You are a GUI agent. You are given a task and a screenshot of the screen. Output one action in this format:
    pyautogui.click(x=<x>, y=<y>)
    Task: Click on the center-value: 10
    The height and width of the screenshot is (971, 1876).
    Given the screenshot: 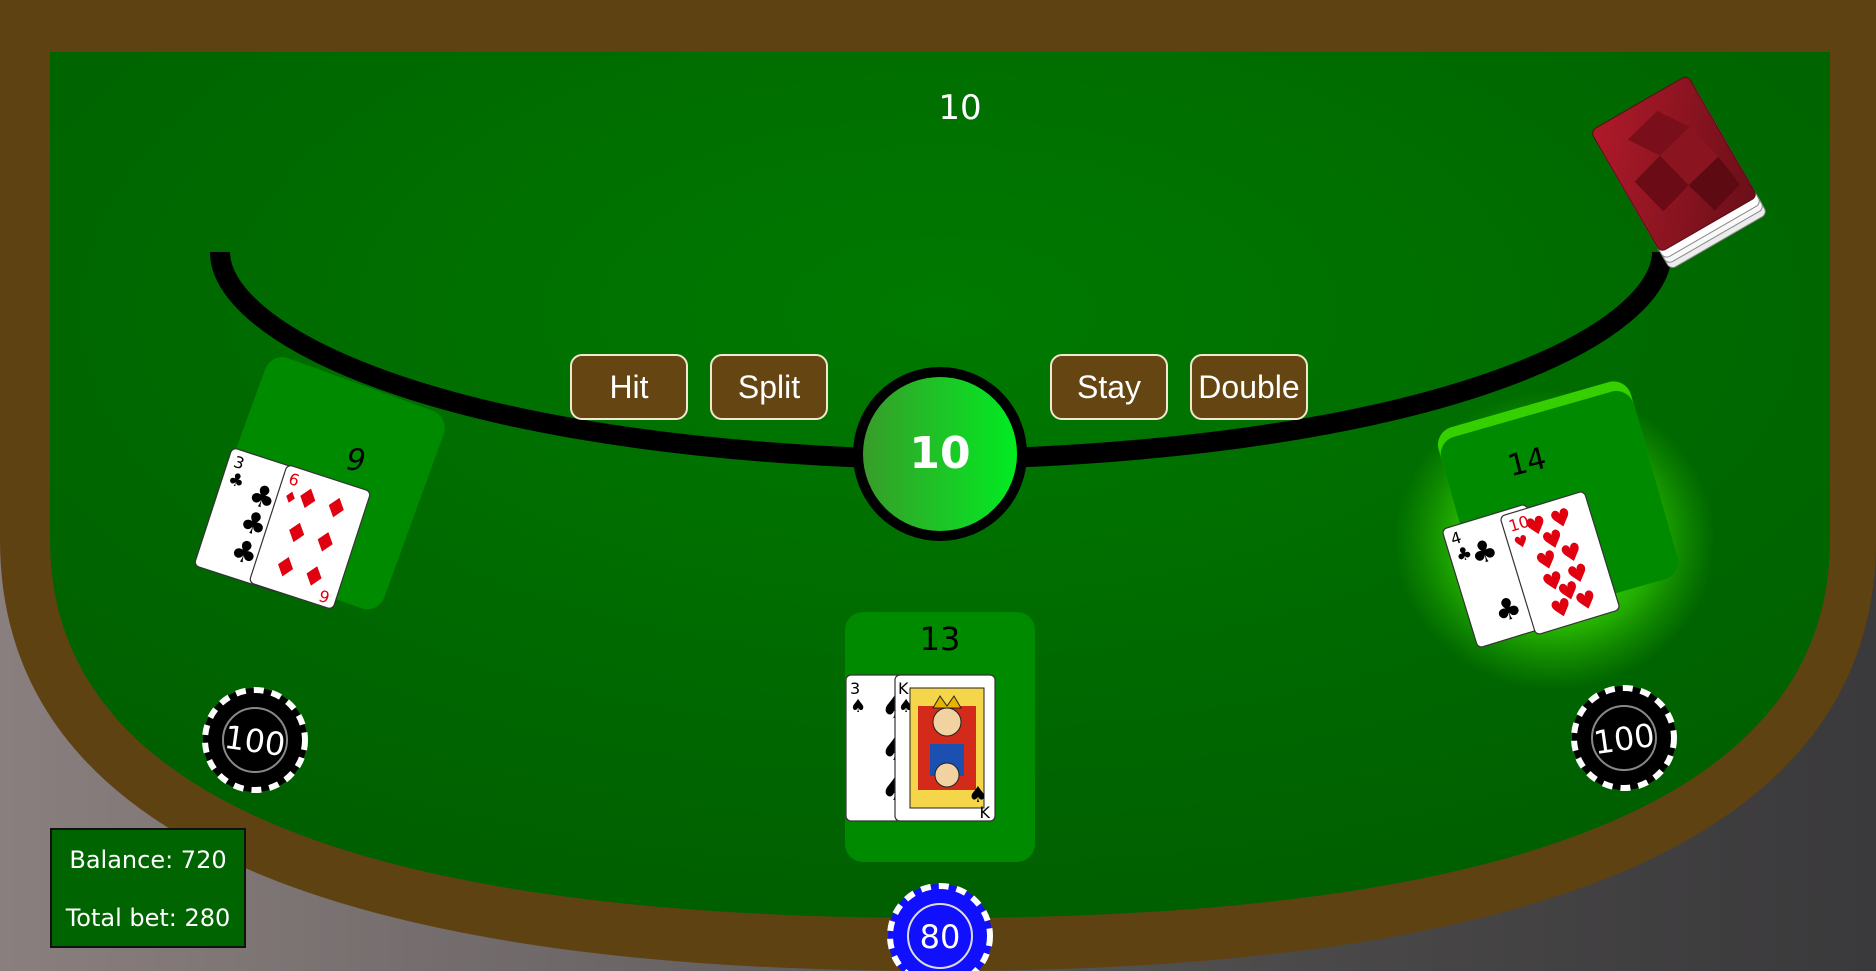 What is the action you would take?
    pyautogui.click(x=940, y=453)
    